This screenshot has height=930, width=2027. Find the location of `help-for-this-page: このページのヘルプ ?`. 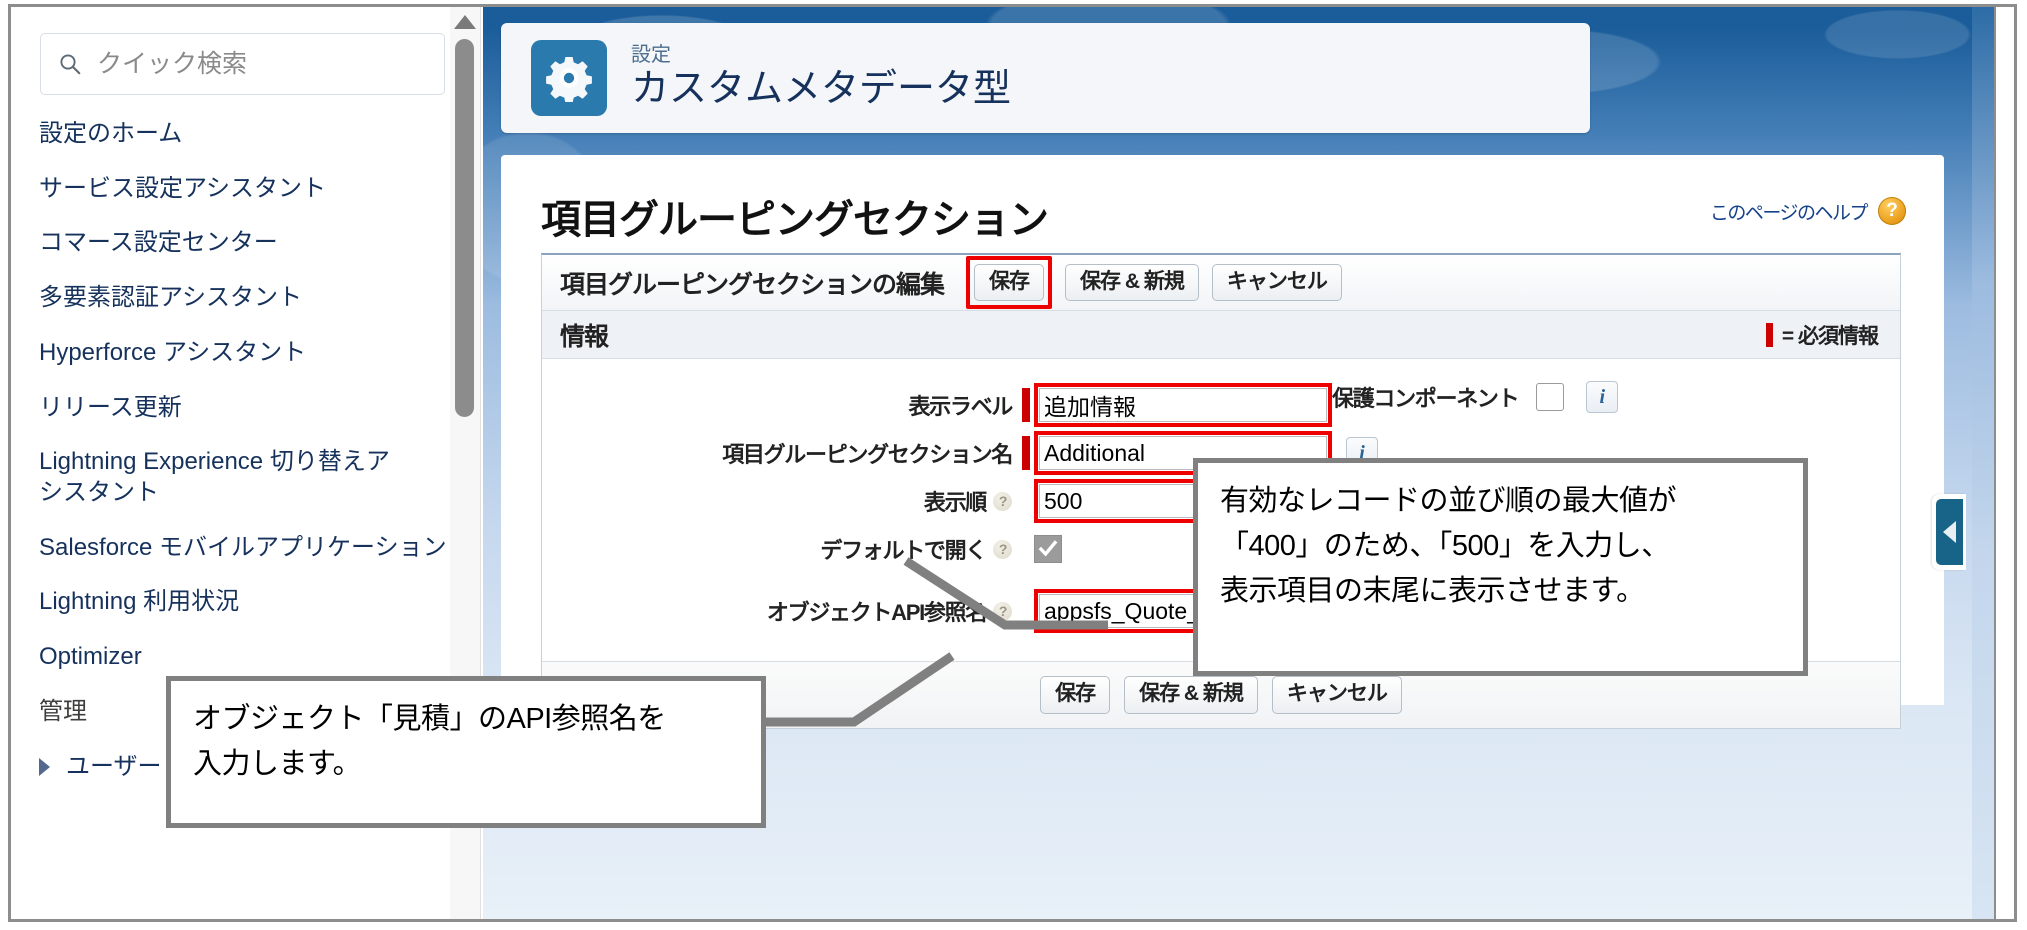

help-for-this-page: このページのヘルプ ? is located at coordinates (1808, 211).